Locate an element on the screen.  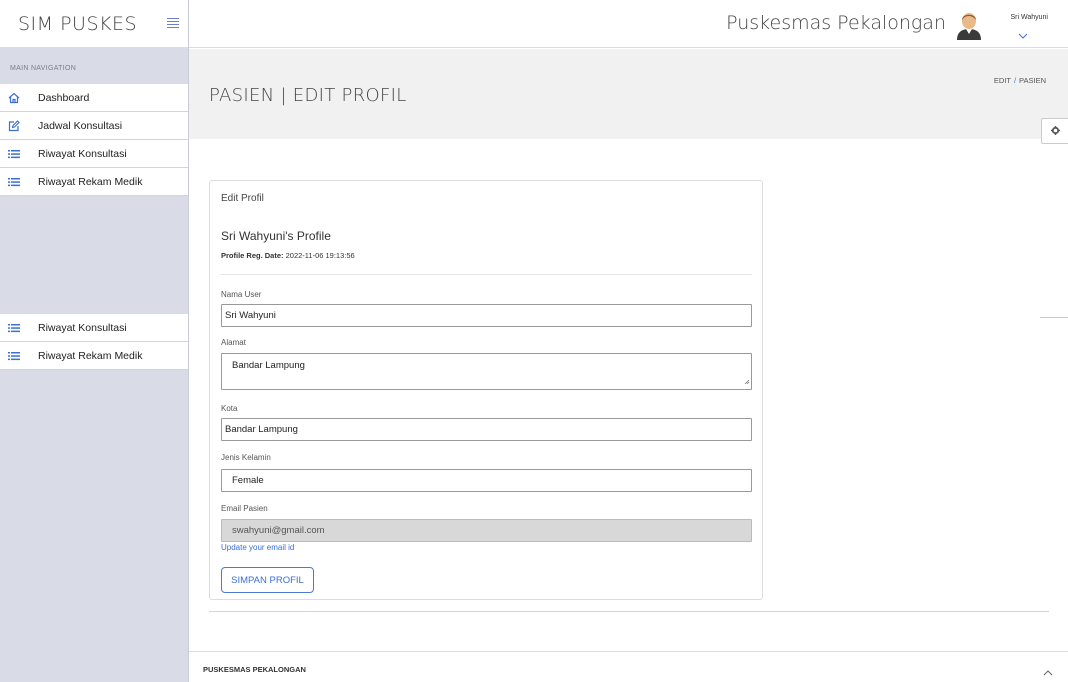
reg-date-label: Profile Reg. Date: is located at coordinates (252, 255).